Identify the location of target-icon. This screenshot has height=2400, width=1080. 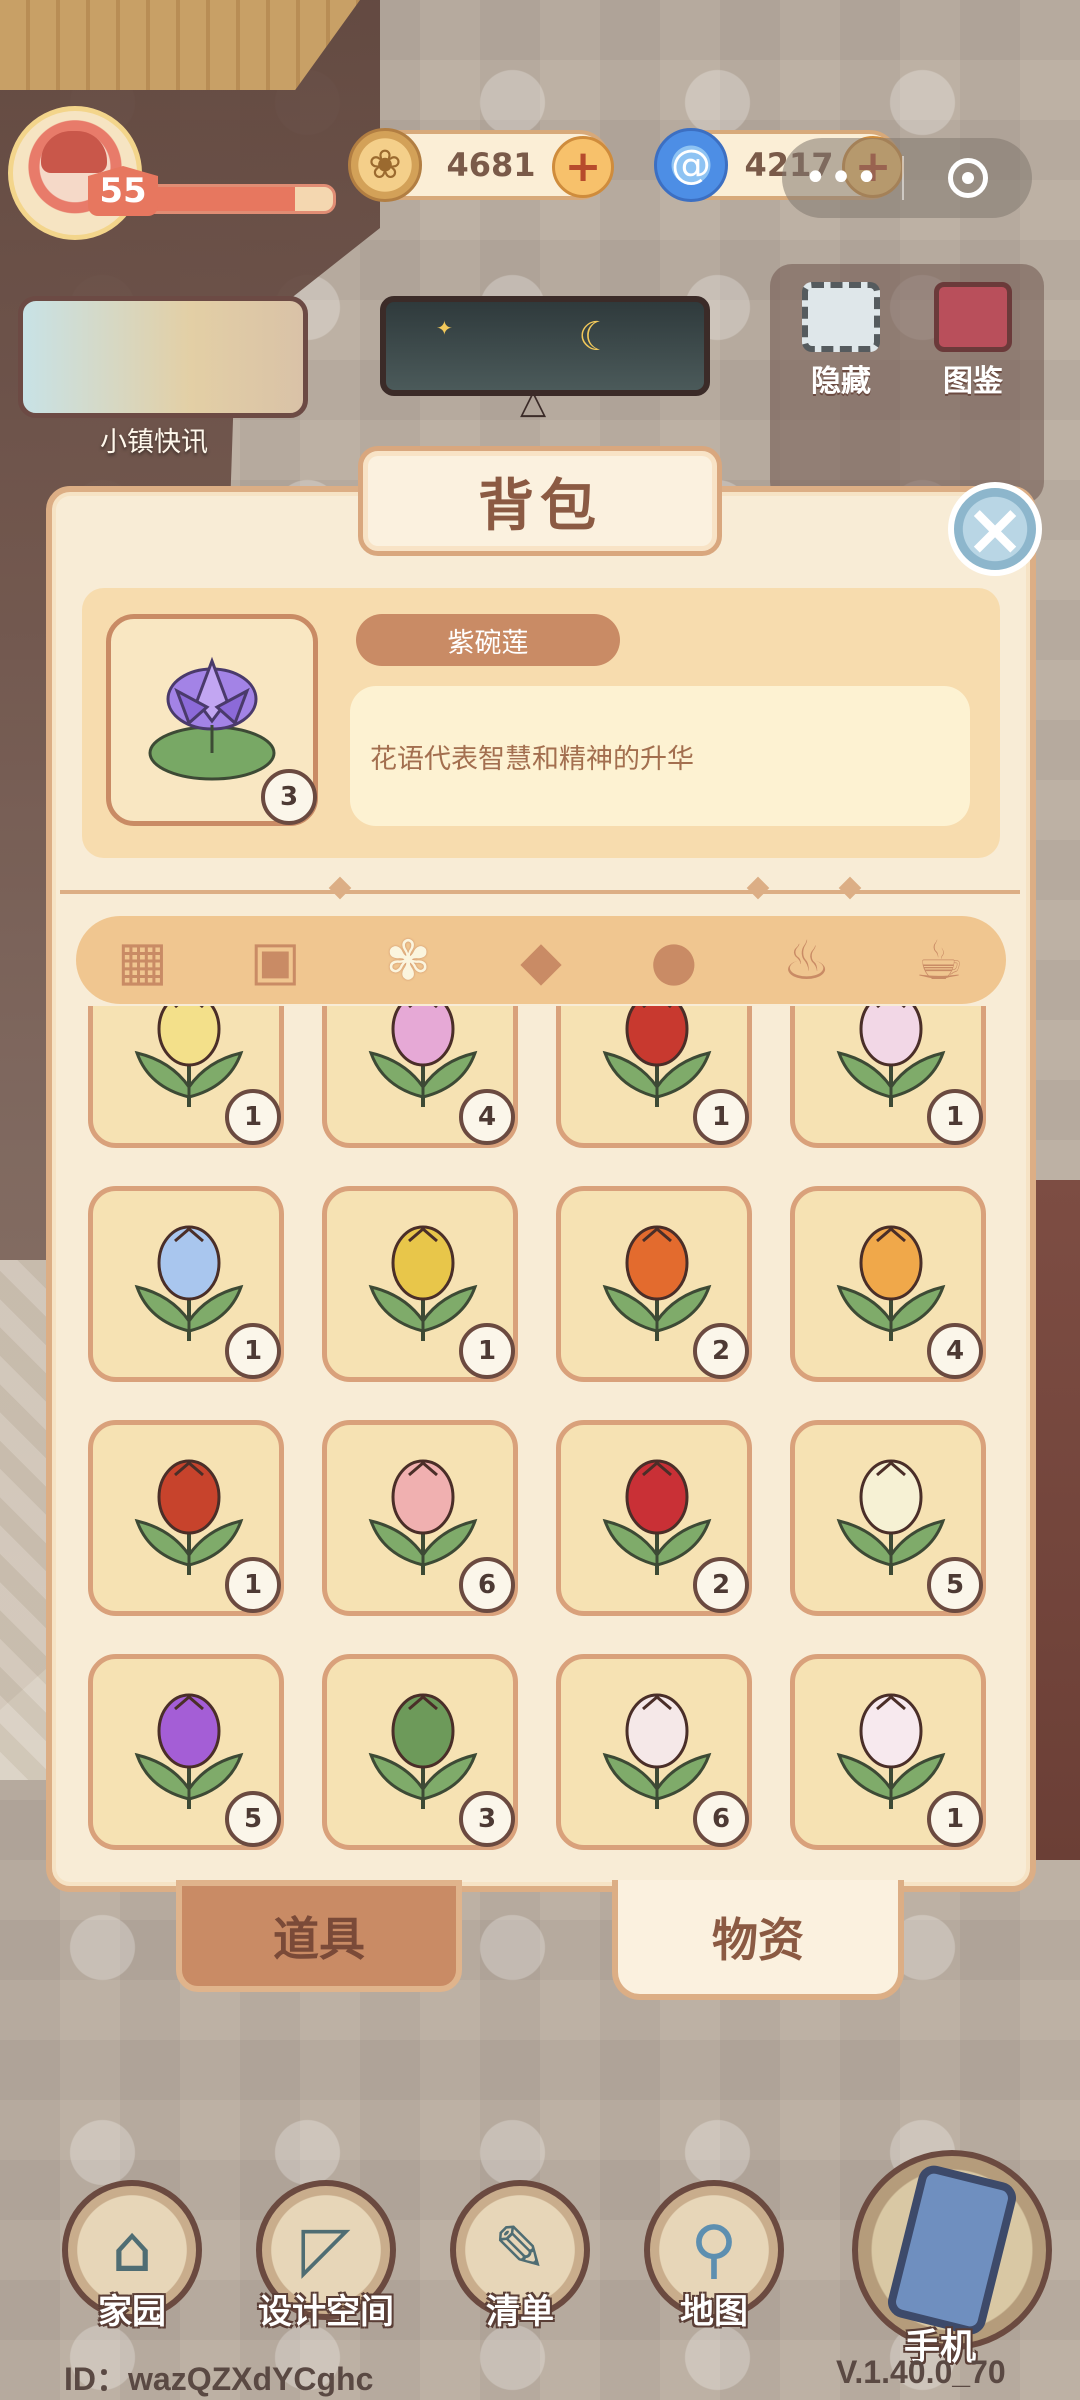
(968, 178).